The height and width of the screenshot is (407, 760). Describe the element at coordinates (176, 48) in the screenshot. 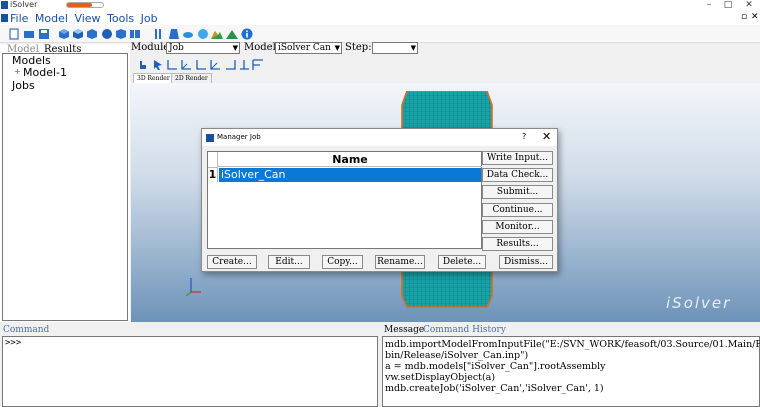

I see `module-value: Job` at that location.